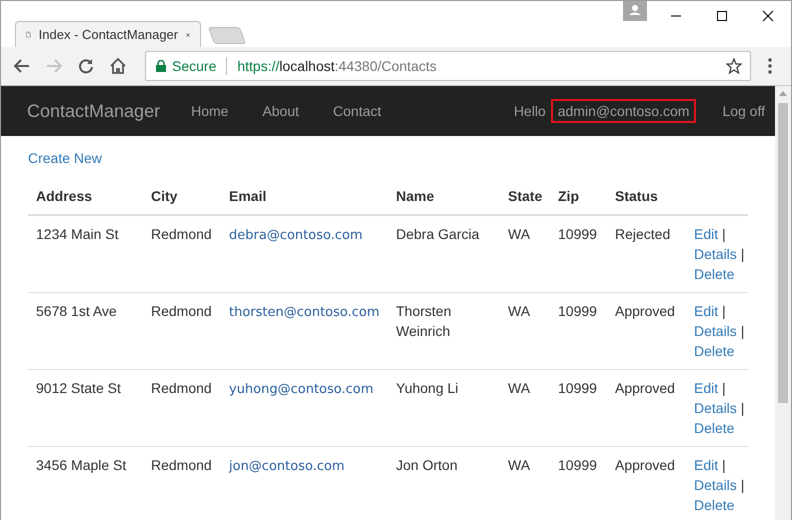 The height and width of the screenshot is (520, 792). Describe the element at coordinates (65, 158) in the screenshot. I see `create-new-link: Create New` at that location.